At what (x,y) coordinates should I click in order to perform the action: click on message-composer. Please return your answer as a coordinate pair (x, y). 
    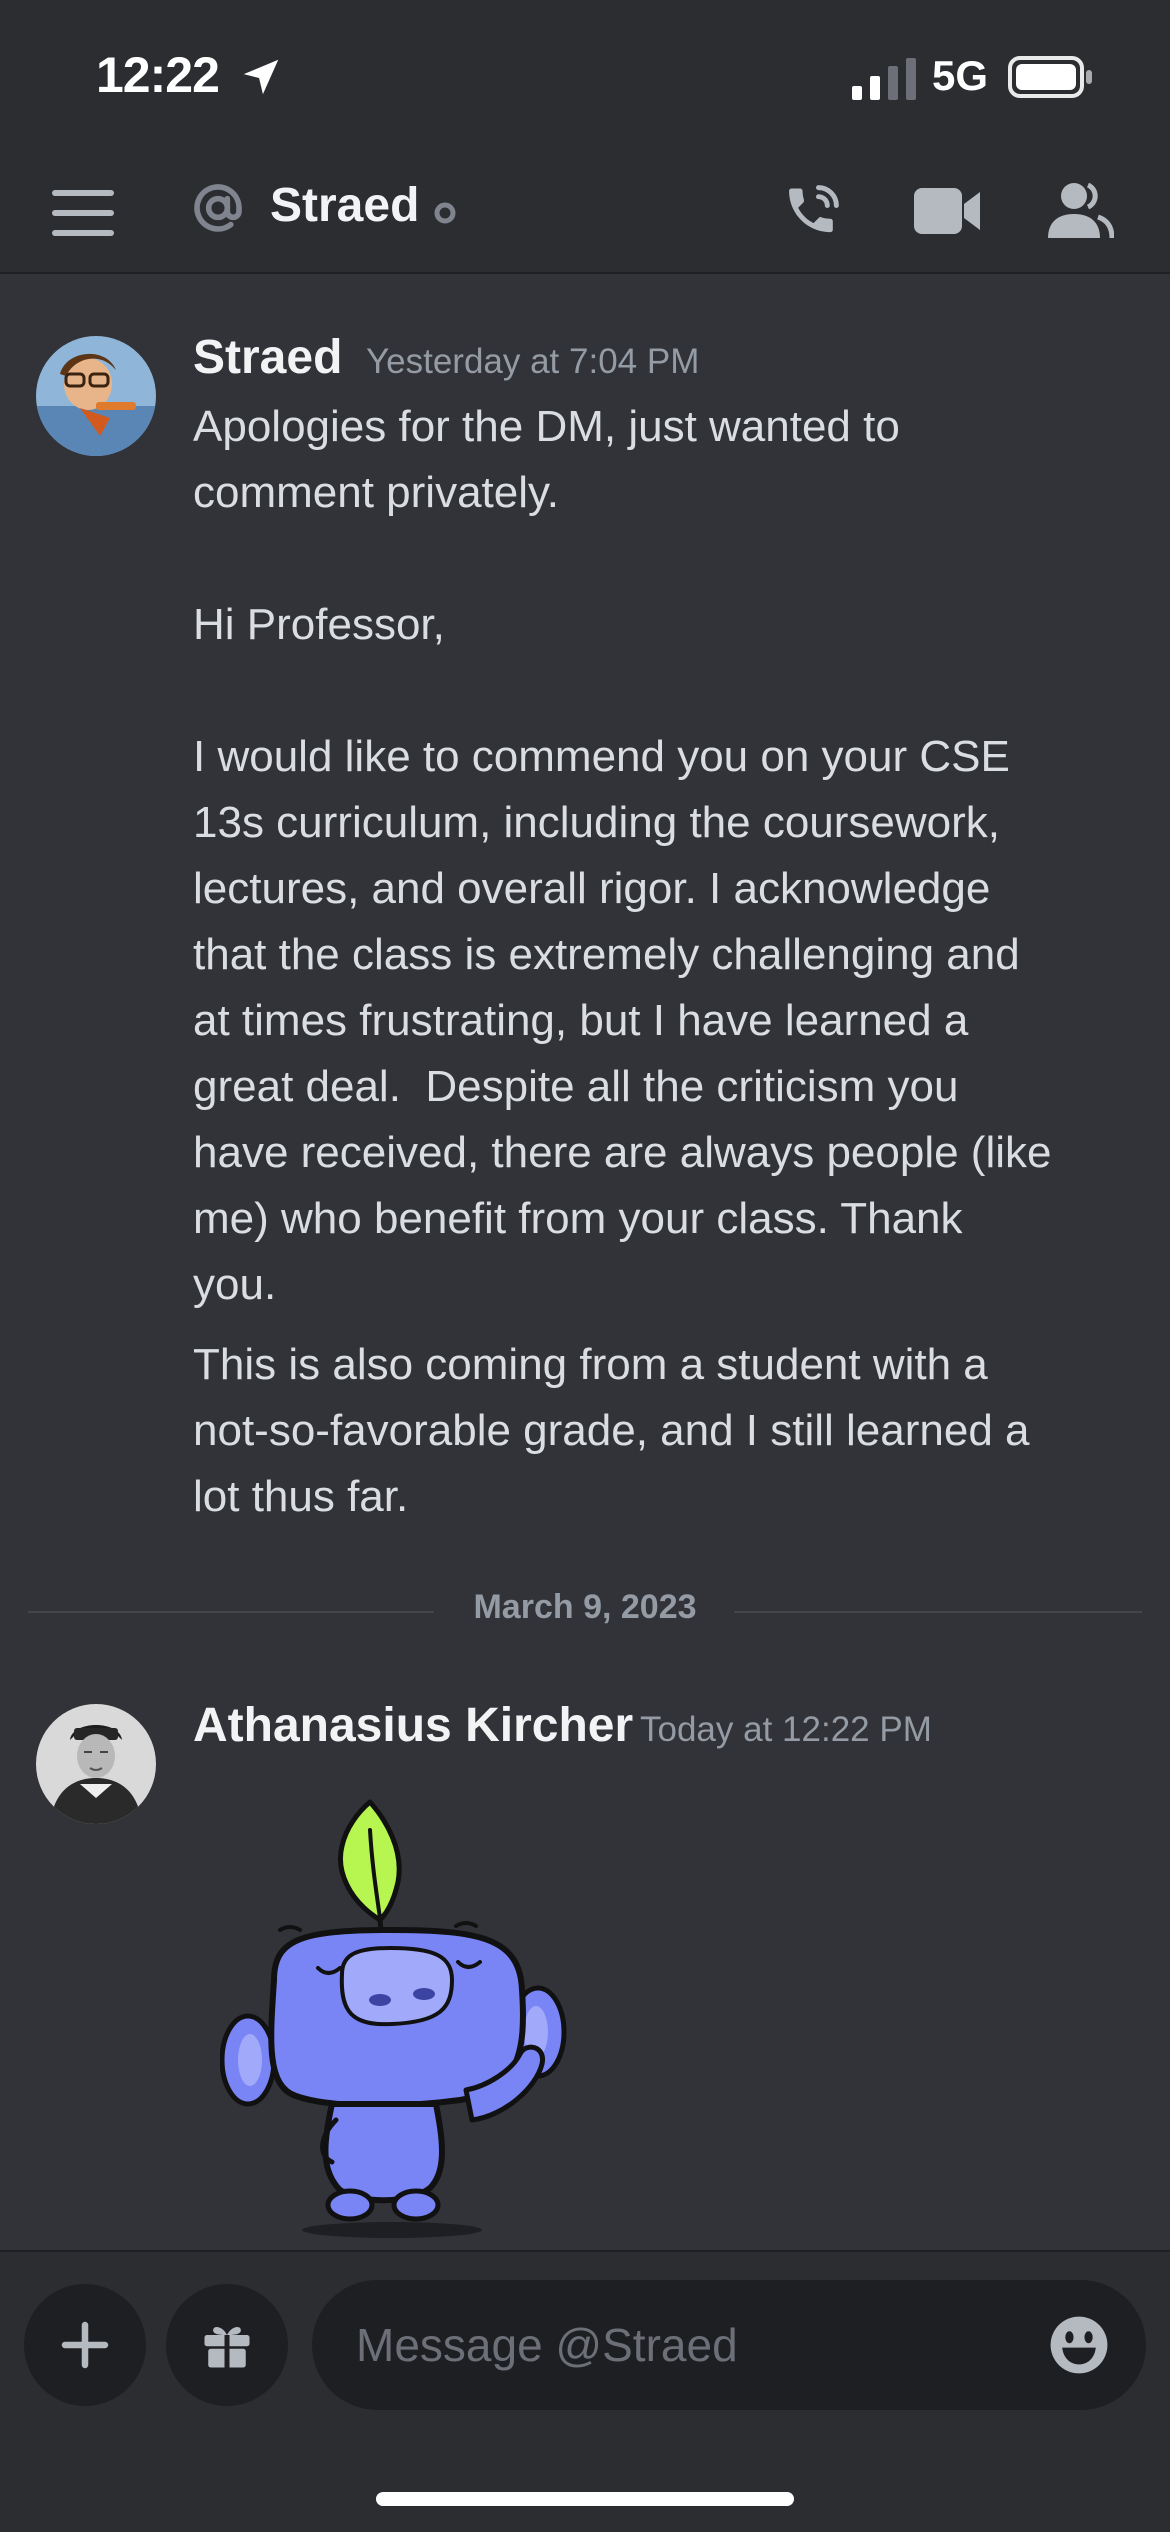
    Looking at the image, I should click on (585, 2391).